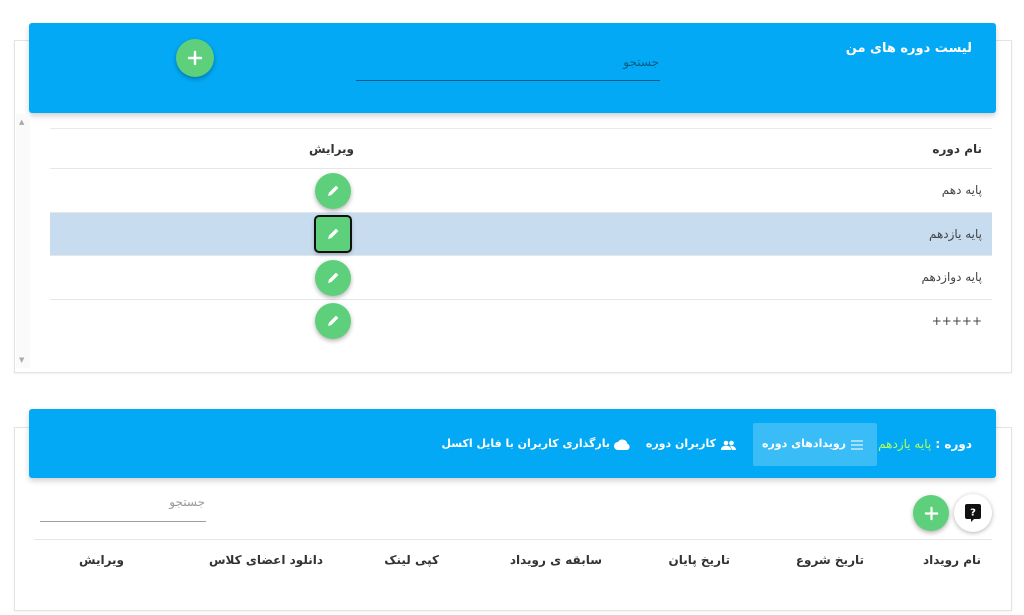  What do you see at coordinates (411, 560) in the screenshot?
I see `col-header-copy-link: کپی لینک` at bounding box center [411, 560].